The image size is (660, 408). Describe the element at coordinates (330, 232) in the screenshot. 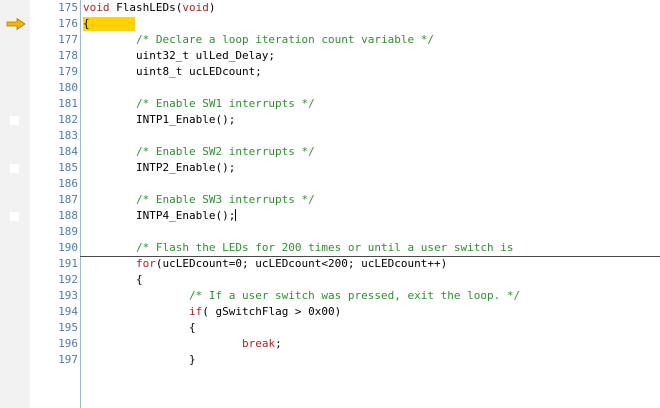

I see `code-line: 189` at that location.